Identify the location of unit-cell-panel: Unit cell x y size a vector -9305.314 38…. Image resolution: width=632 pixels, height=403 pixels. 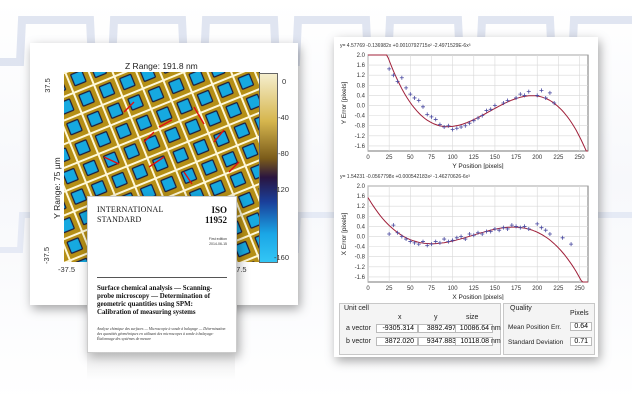
(420, 329).